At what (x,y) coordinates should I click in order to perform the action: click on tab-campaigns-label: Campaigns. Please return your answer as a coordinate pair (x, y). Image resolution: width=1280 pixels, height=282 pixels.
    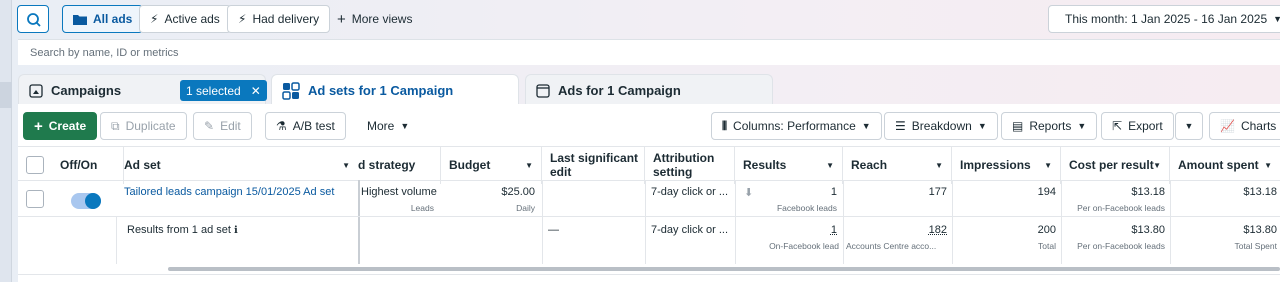
    Looking at the image, I should click on (86, 90).